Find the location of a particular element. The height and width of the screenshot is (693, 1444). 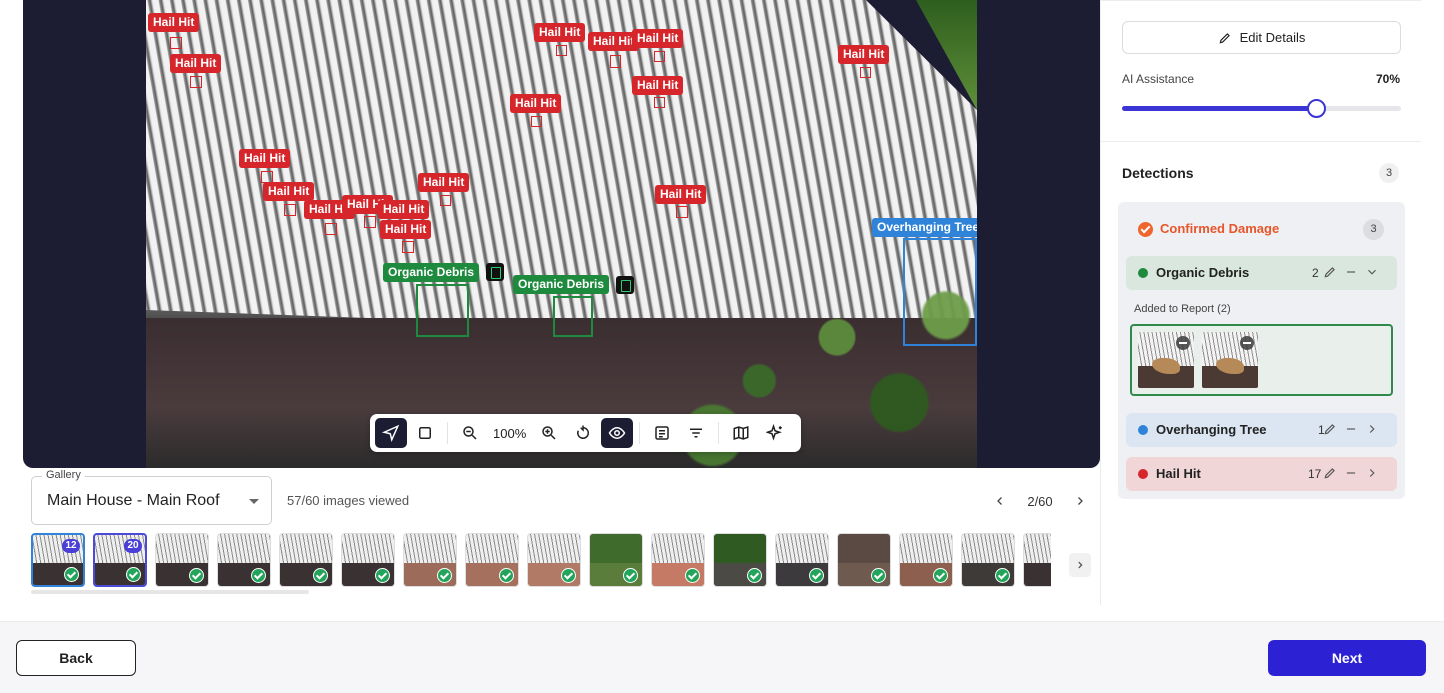

thumbnail-next-button is located at coordinates (1080, 565).